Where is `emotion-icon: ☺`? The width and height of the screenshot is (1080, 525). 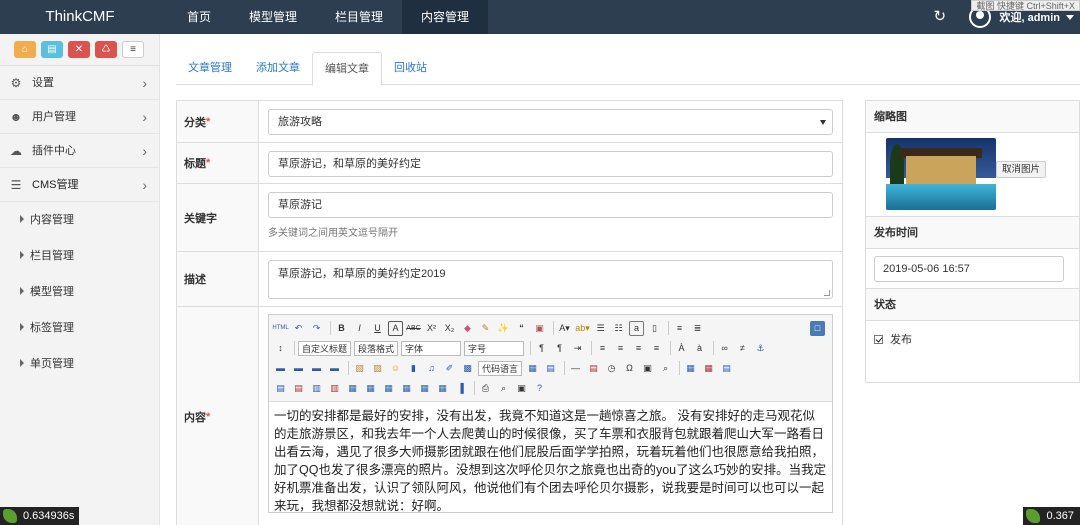 emotion-icon: ☺ is located at coordinates (395, 368).